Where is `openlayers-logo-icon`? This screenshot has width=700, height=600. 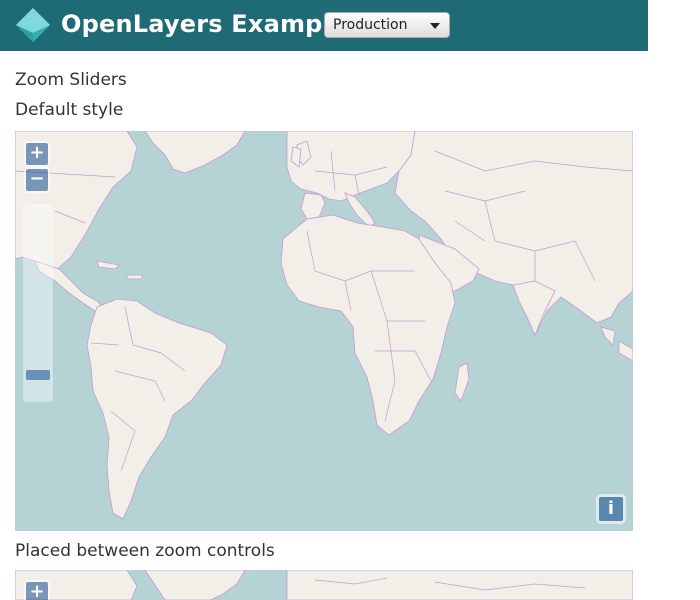 openlayers-logo-icon is located at coordinates (33, 25).